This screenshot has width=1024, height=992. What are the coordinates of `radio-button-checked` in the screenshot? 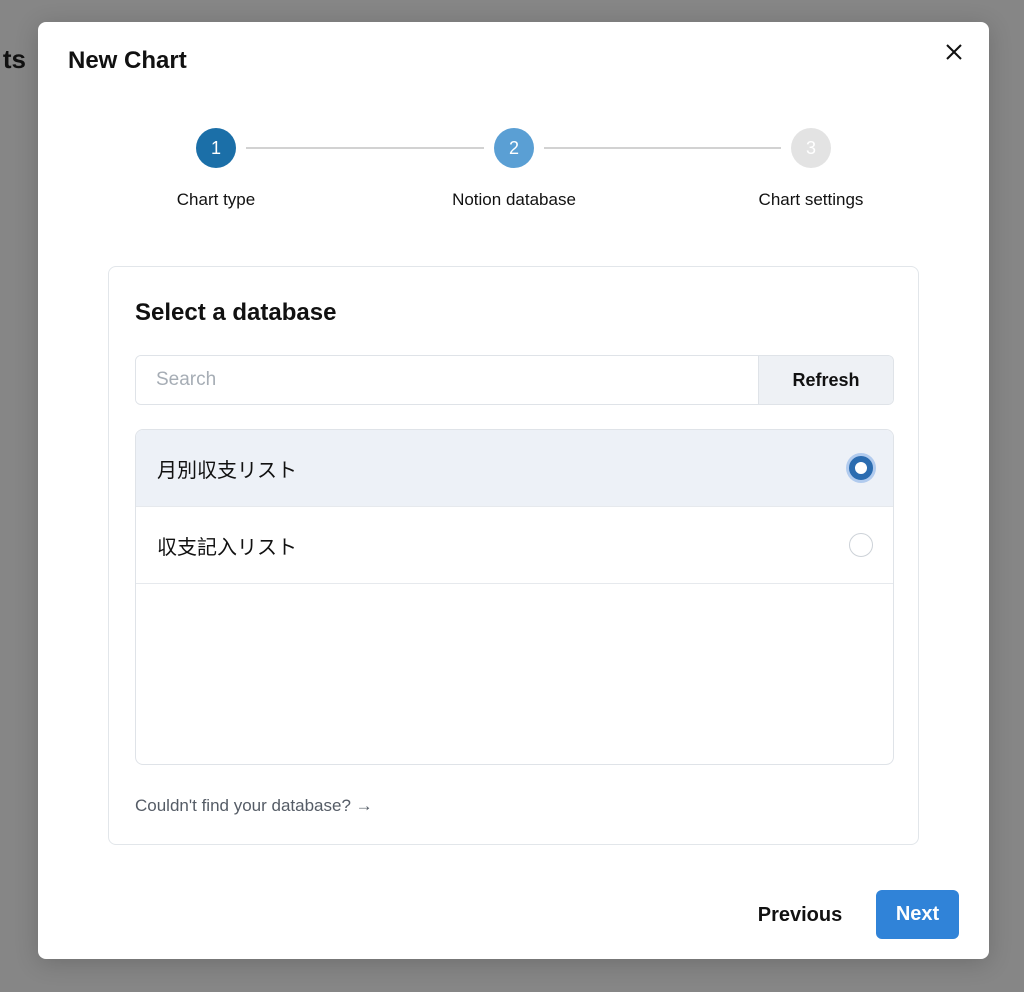 It's located at (861, 468).